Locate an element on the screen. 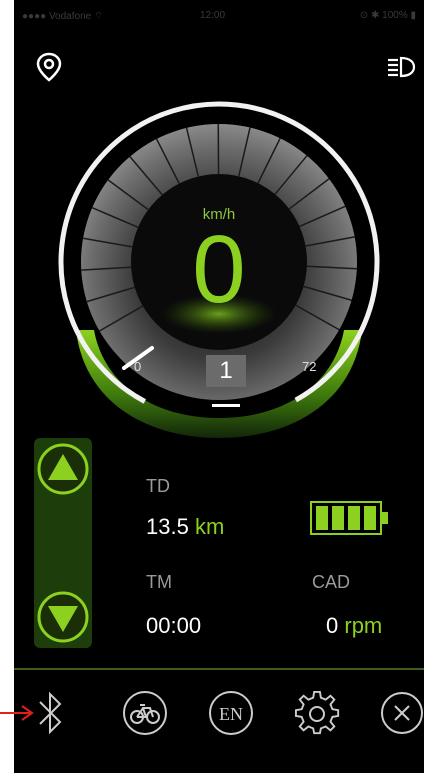 The width and height of the screenshot is (444, 773). triangle-down-icon is located at coordinates (63, 617).